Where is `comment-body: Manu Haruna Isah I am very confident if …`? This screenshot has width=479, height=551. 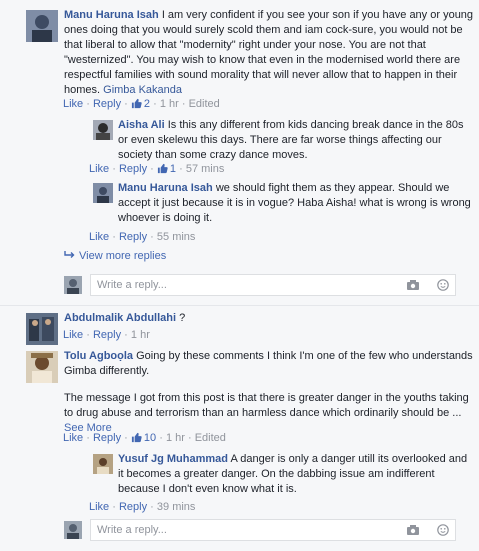
comment-body: Manu Haruna Isah I am very confident if … is located at coordinates (269, 53).